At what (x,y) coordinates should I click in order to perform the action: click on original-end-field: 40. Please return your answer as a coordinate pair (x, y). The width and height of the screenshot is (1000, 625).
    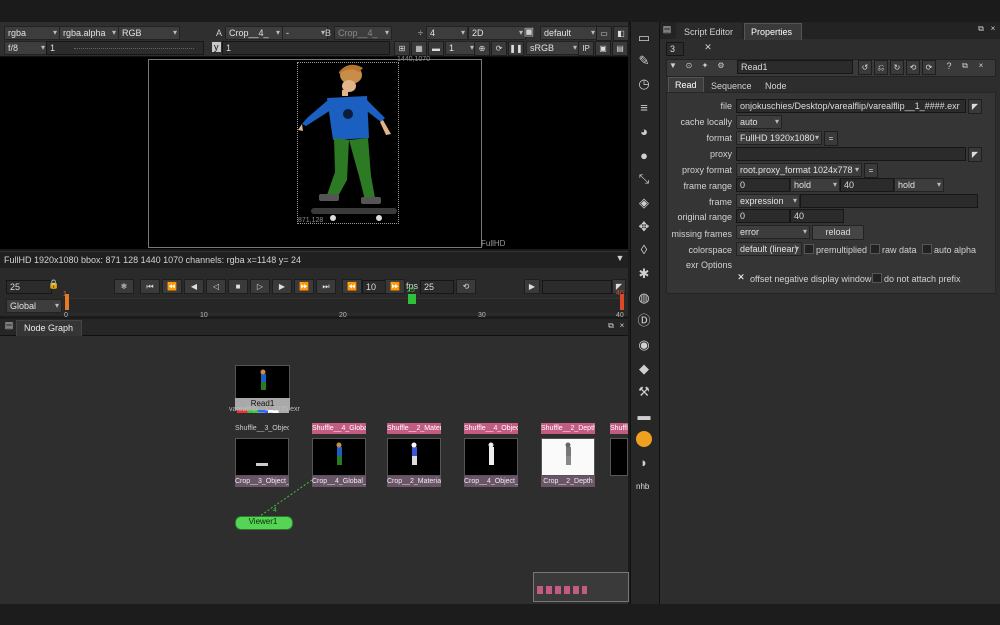
    Looking at the image, I should click on (817, 216).